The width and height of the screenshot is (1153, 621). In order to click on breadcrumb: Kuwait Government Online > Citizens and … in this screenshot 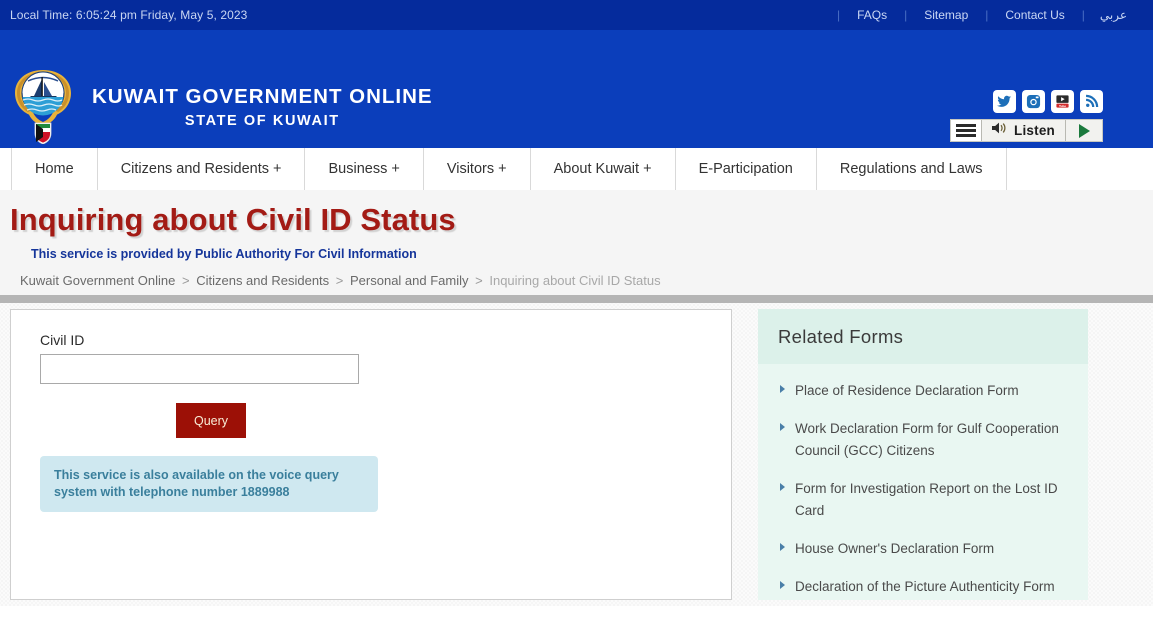, I will do `click(586, 280)`.